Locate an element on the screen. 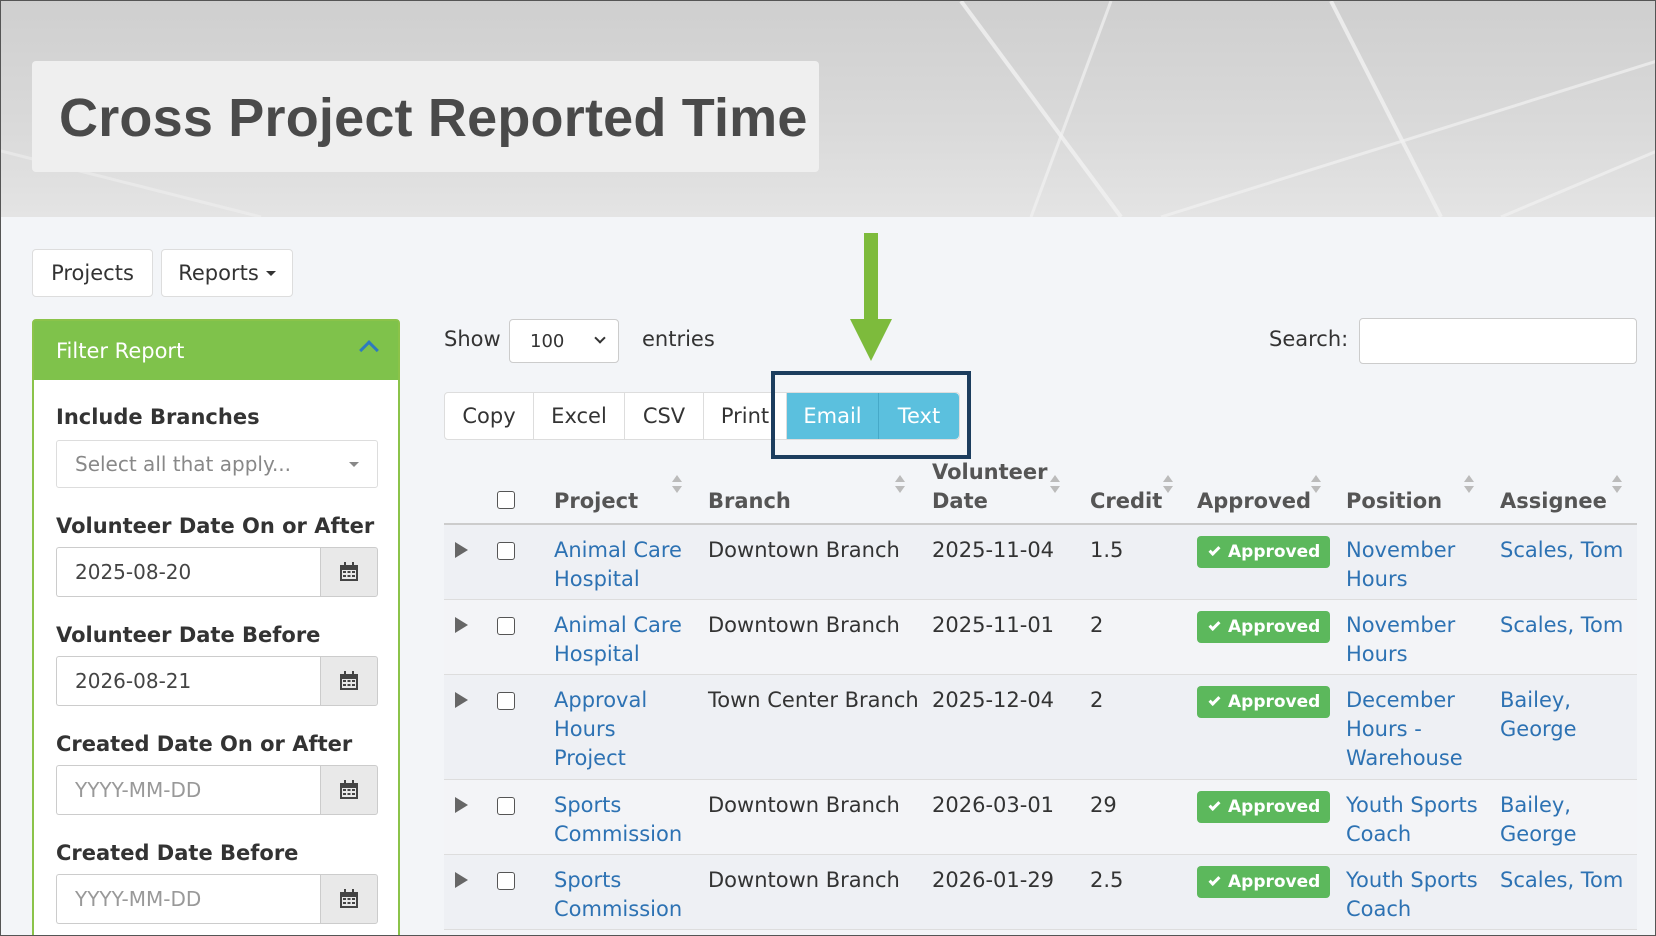 The width and height of the screenshot is (1656, 936). date-cell: 2026-03-01 is located at coordinates (993, 805).